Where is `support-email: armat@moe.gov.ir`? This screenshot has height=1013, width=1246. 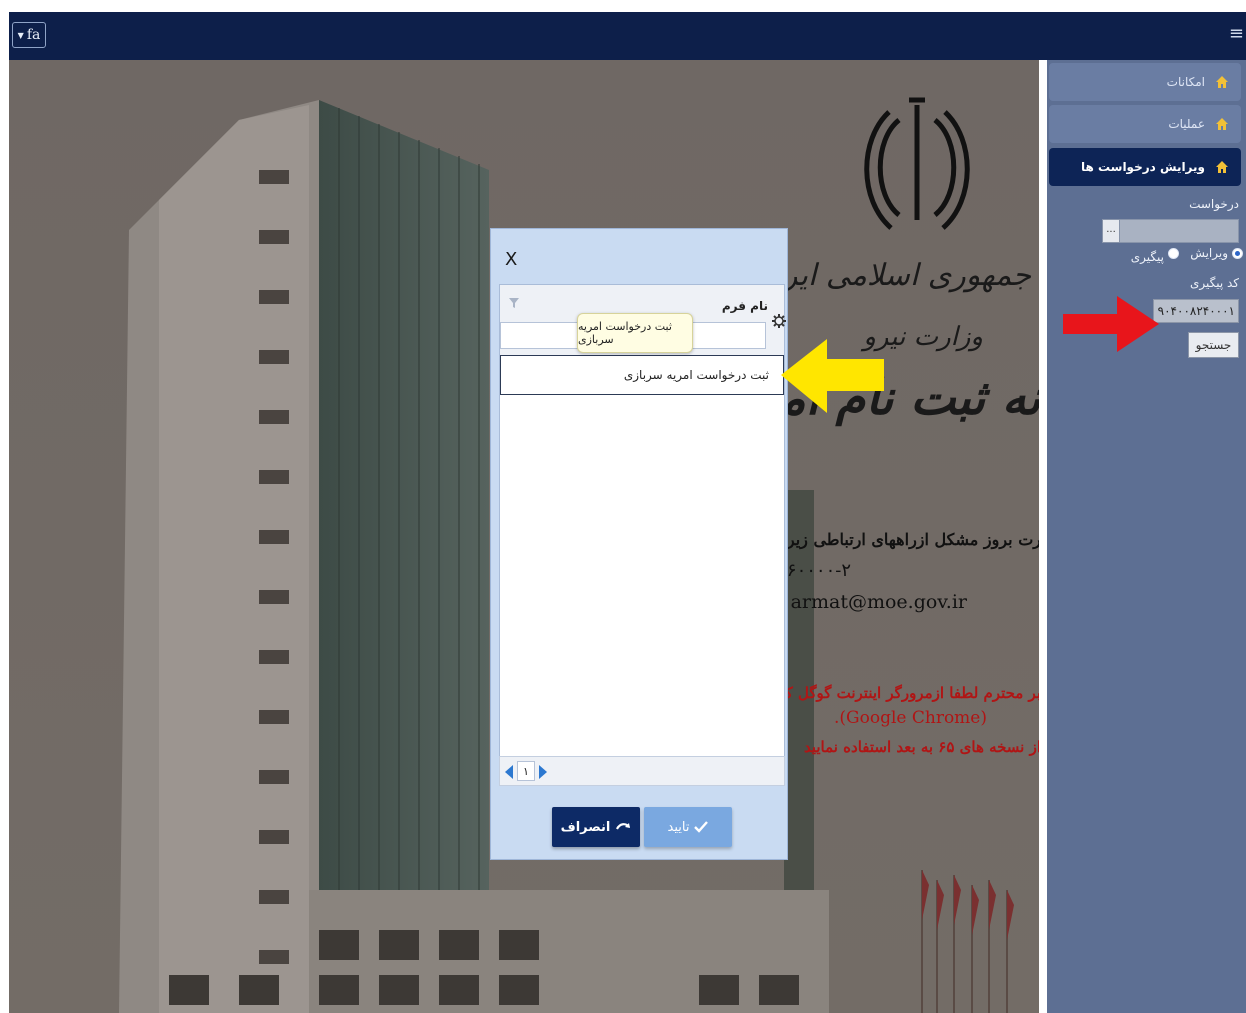 support-email: armat@moe.gov.ir is located at coordinates (878, 602).